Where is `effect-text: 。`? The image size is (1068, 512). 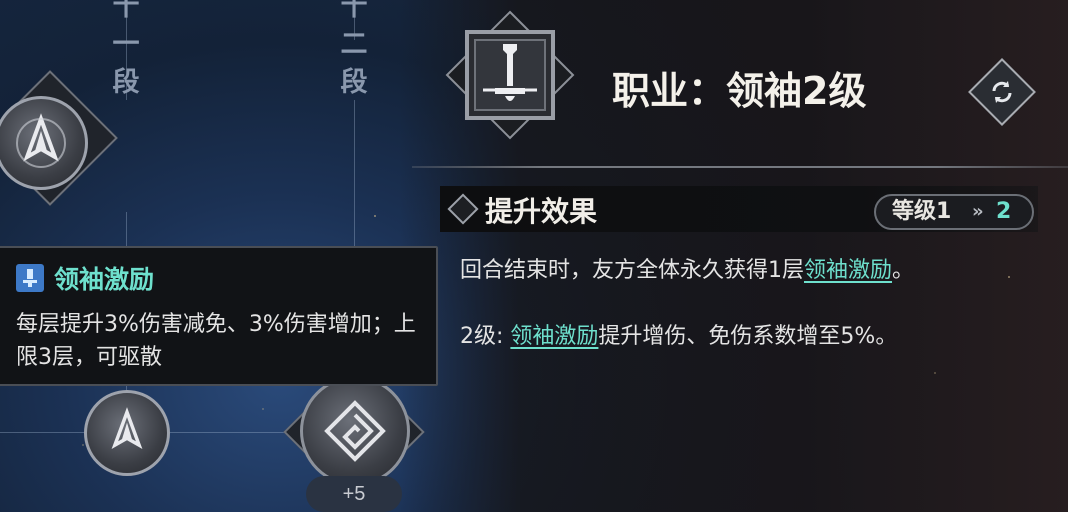 effect-text: 。 is located at coordinates (903, 270).